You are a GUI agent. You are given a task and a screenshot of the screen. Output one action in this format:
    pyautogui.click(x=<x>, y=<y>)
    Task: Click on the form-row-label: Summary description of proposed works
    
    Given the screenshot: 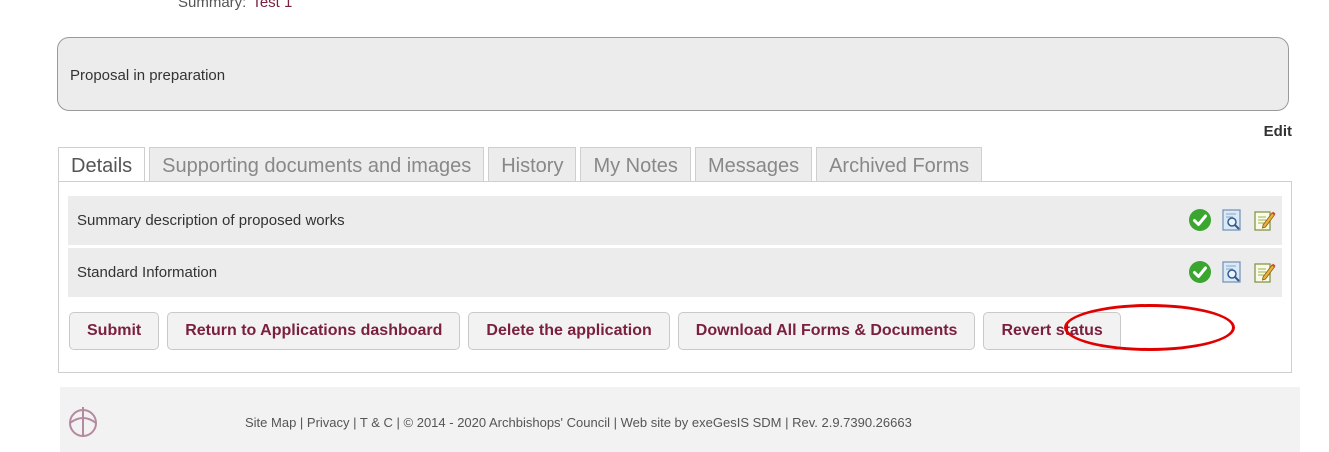 What is the action you would take?
    pyautogui.click(x=211, y=220)
    